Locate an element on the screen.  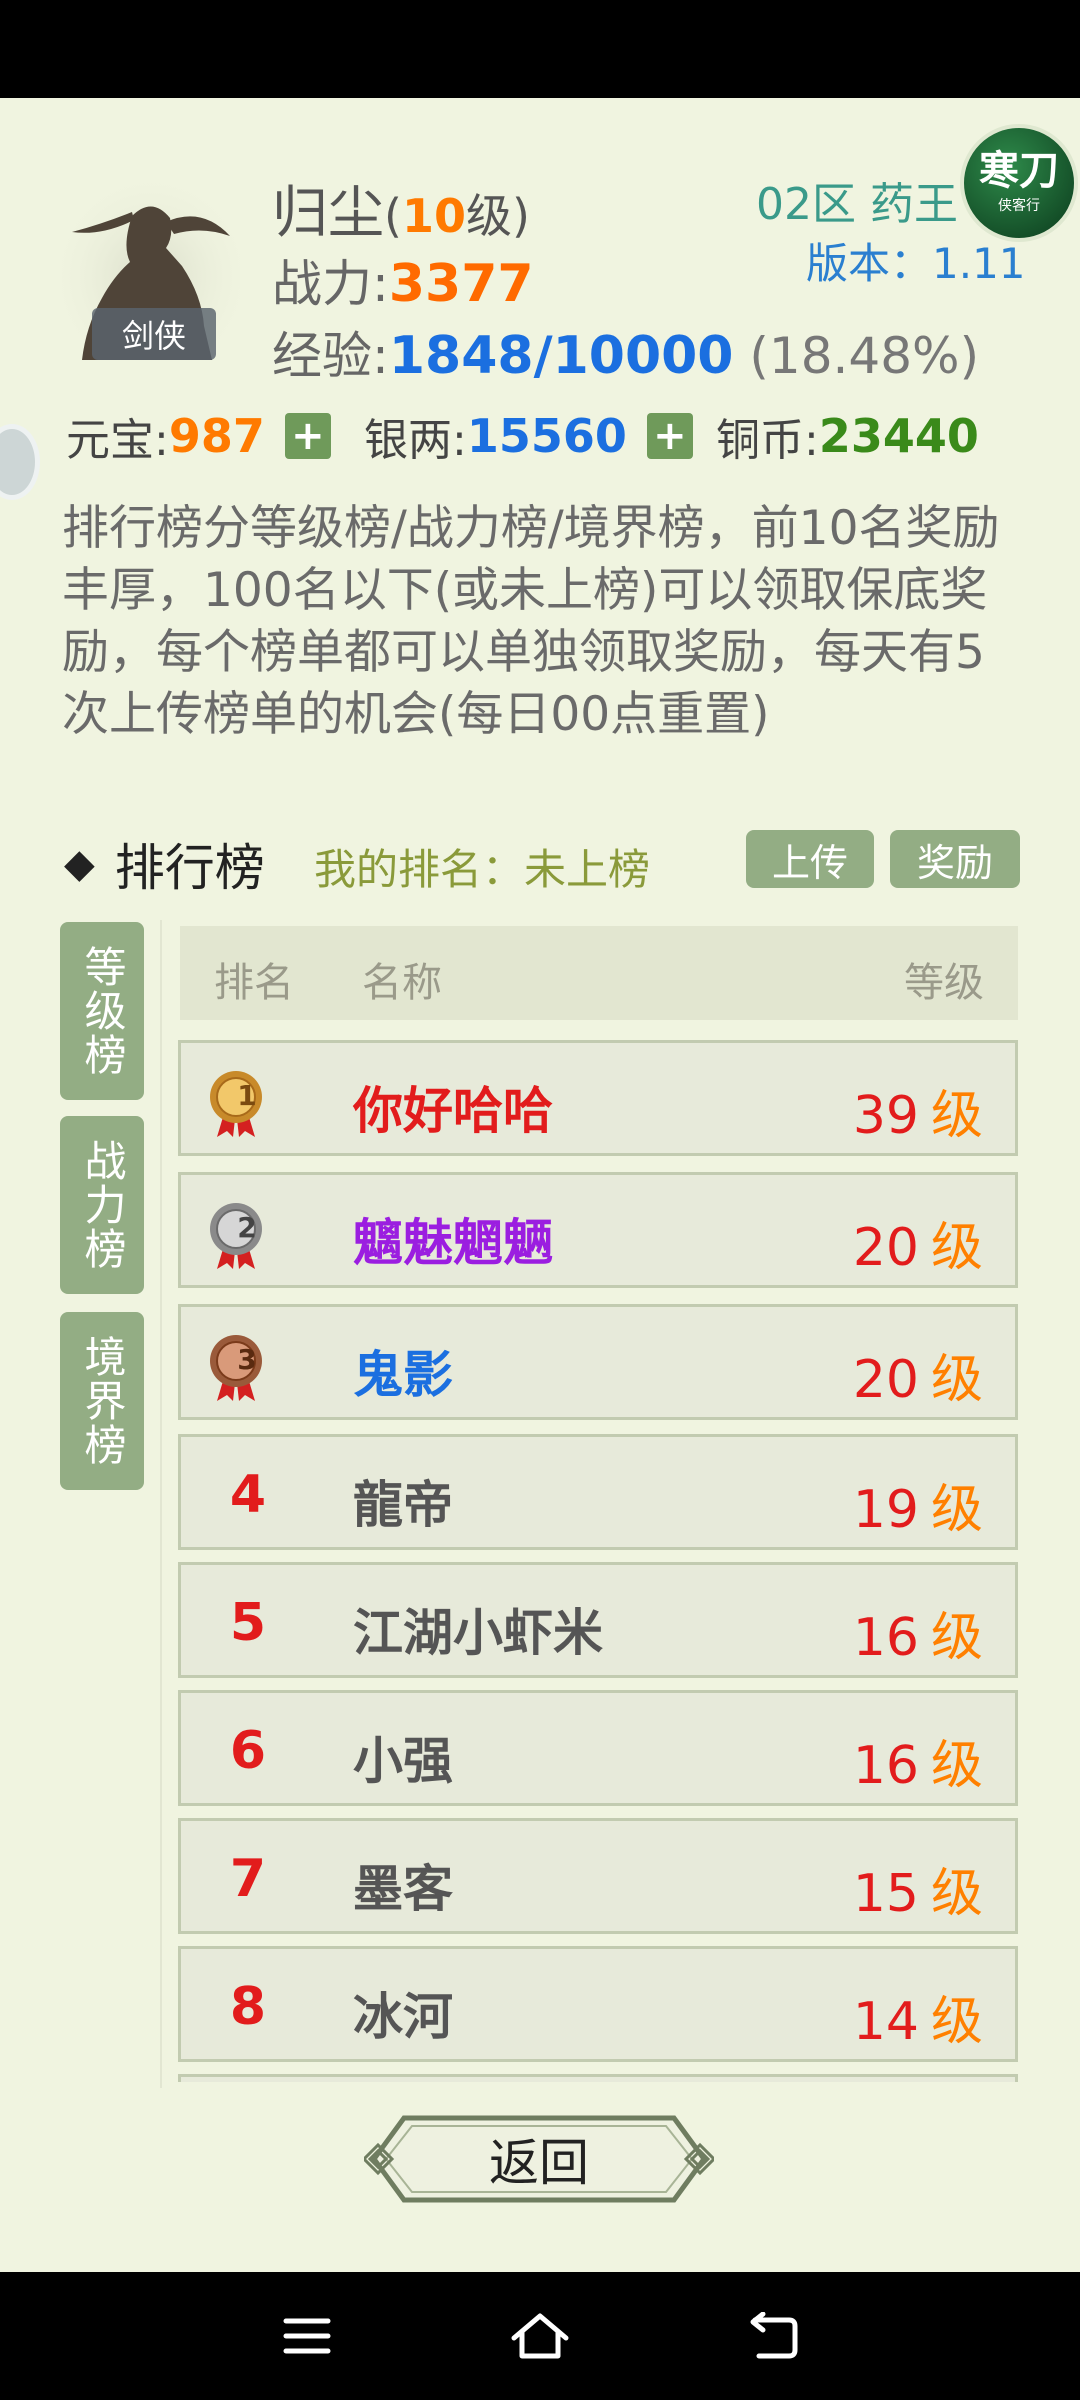
power-value: 3377 is located at coordinates (461, 284).